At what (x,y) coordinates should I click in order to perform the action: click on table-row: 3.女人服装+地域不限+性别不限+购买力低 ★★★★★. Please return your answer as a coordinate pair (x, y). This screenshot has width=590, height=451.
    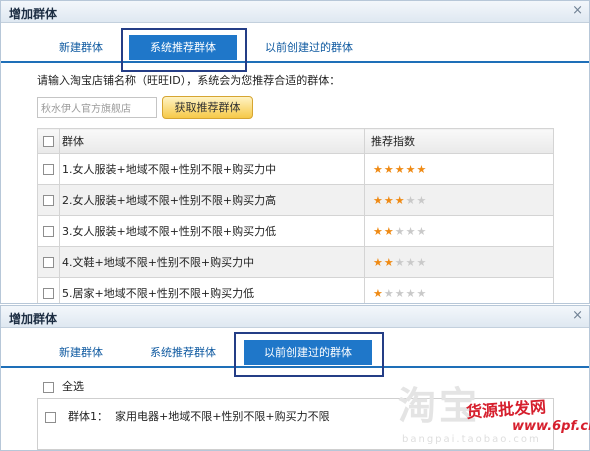
    Looking at the image, I should click on (295, 231).